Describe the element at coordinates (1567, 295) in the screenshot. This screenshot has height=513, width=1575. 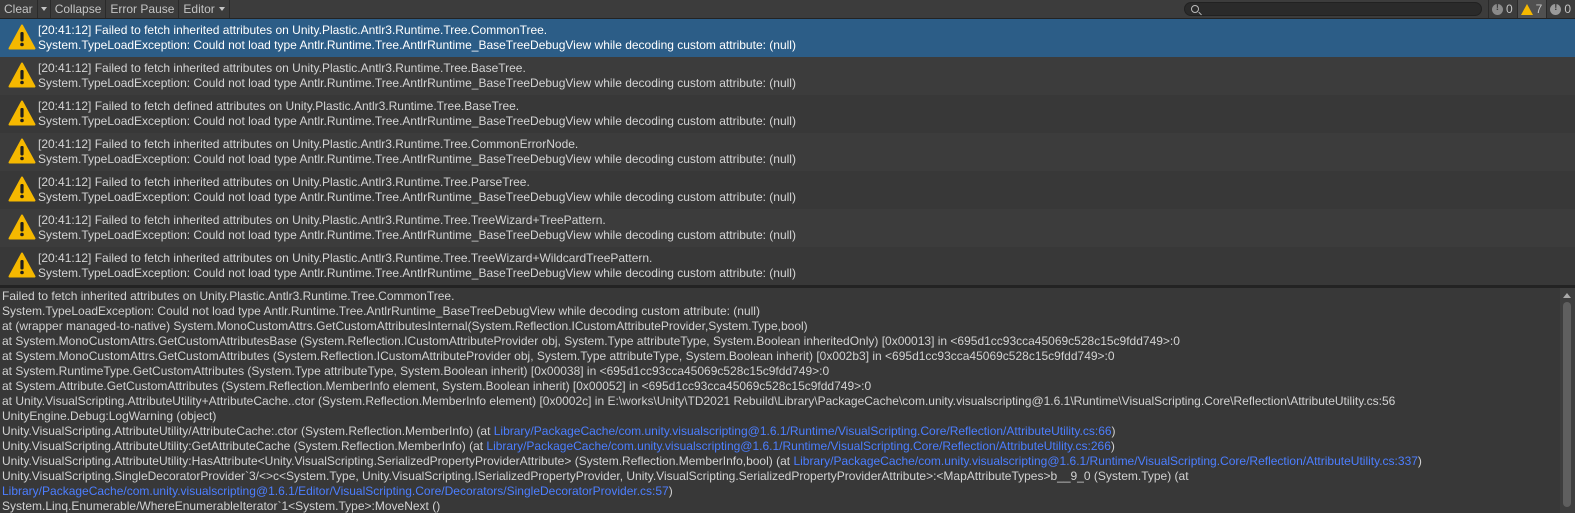
I see `scroll-up-icon` at that location.